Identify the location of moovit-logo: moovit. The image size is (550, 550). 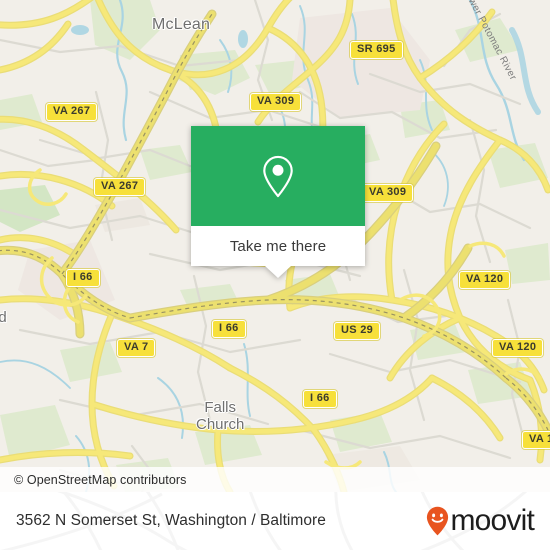
(480, 520).